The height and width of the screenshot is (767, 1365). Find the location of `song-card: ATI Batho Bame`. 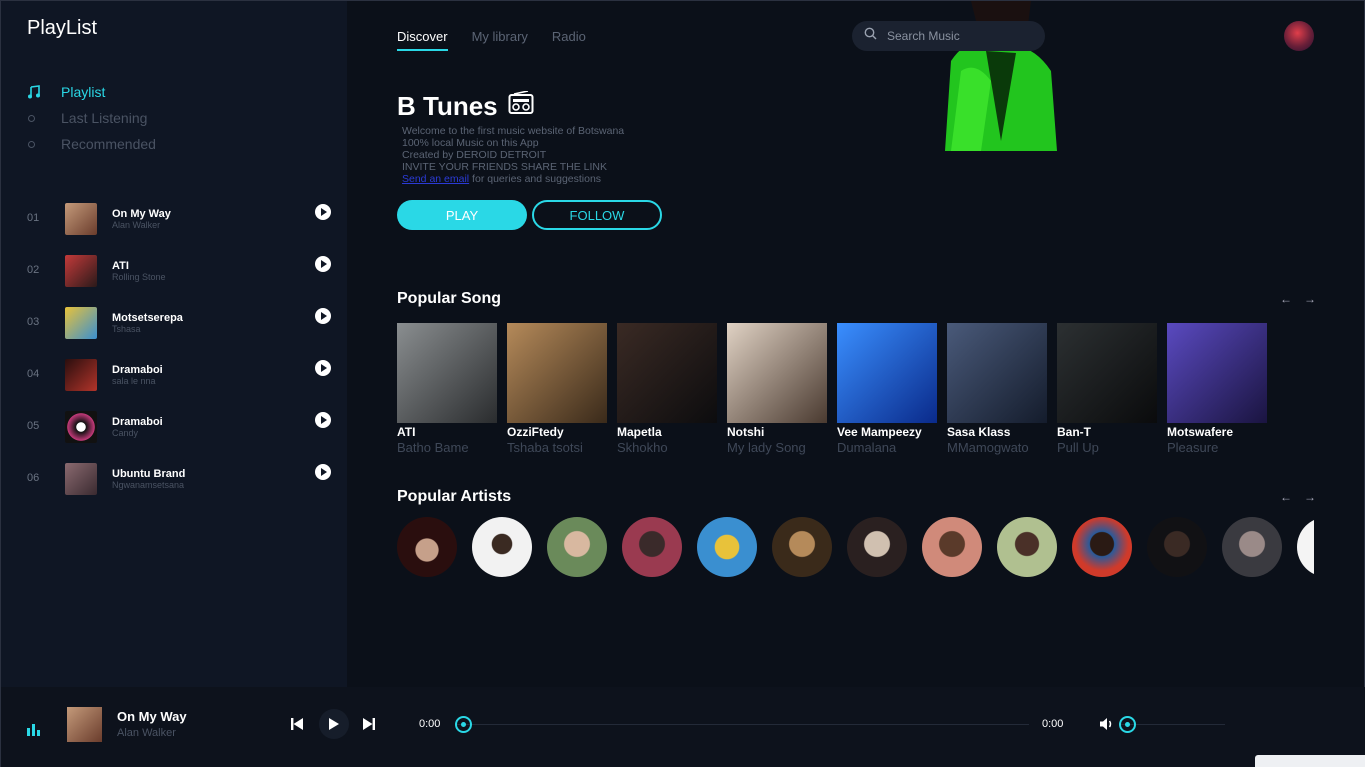

song-card: ATI Batho Bame is located at coordinates (447, 389).